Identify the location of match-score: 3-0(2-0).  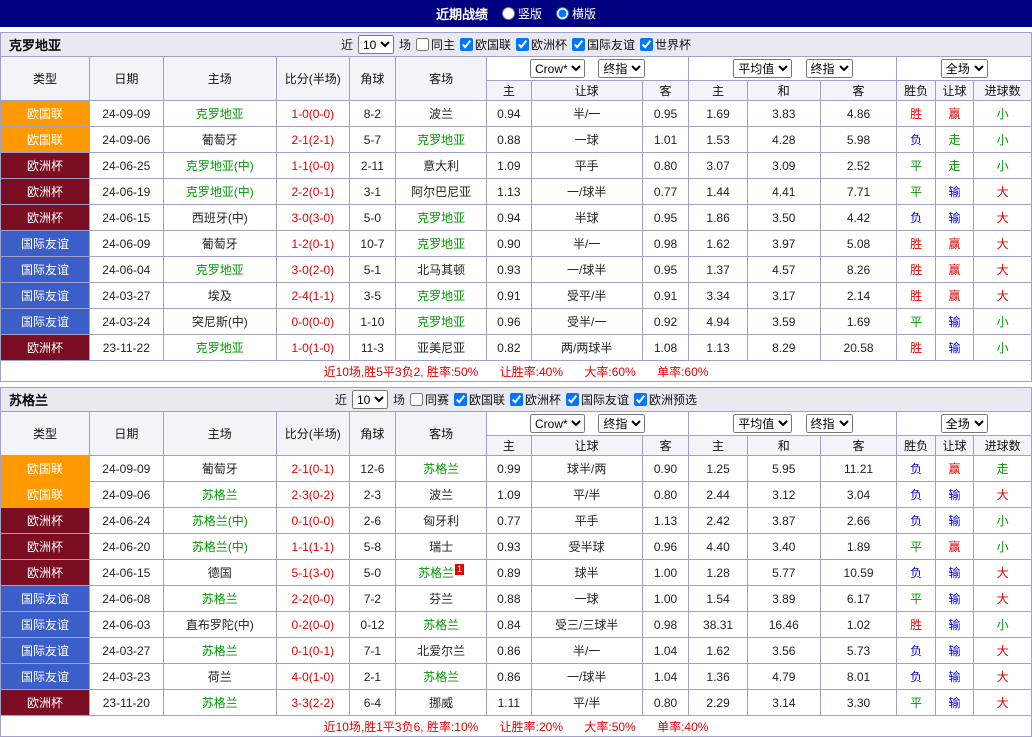
(312, 269).